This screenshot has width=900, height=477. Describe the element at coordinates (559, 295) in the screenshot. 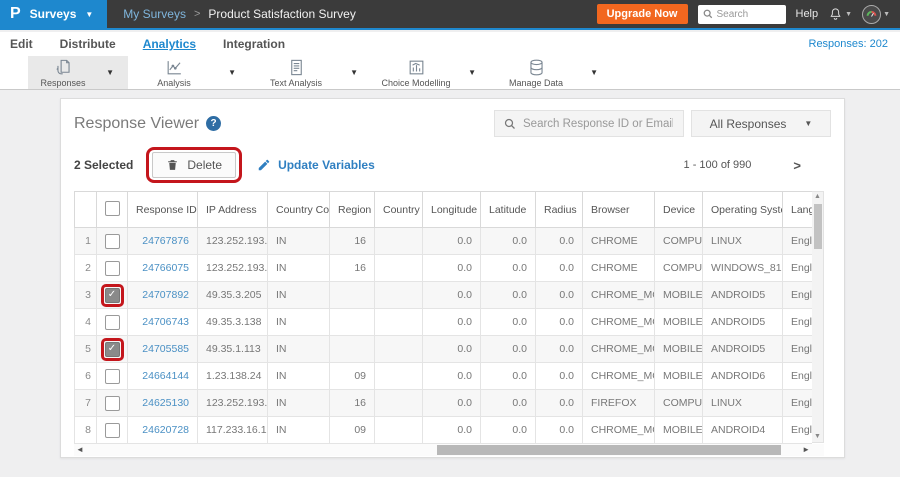

I see `radius-cell: 0.0` at that location.